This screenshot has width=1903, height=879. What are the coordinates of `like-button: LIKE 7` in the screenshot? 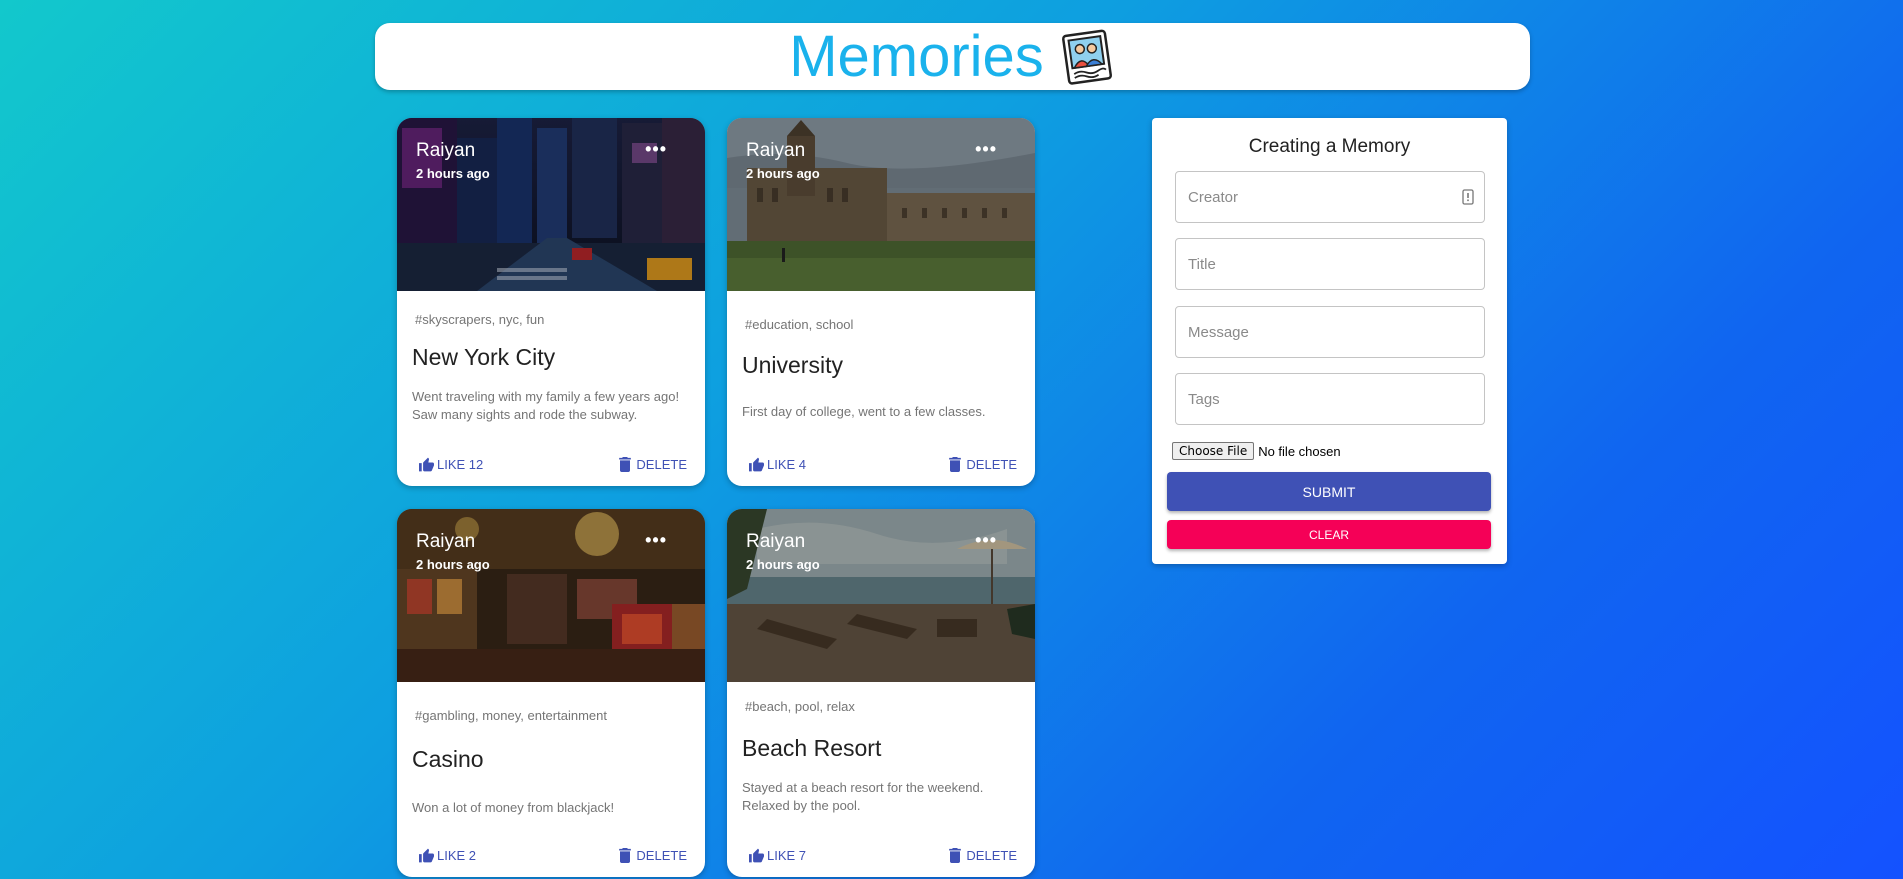 It's located at (777, 855).